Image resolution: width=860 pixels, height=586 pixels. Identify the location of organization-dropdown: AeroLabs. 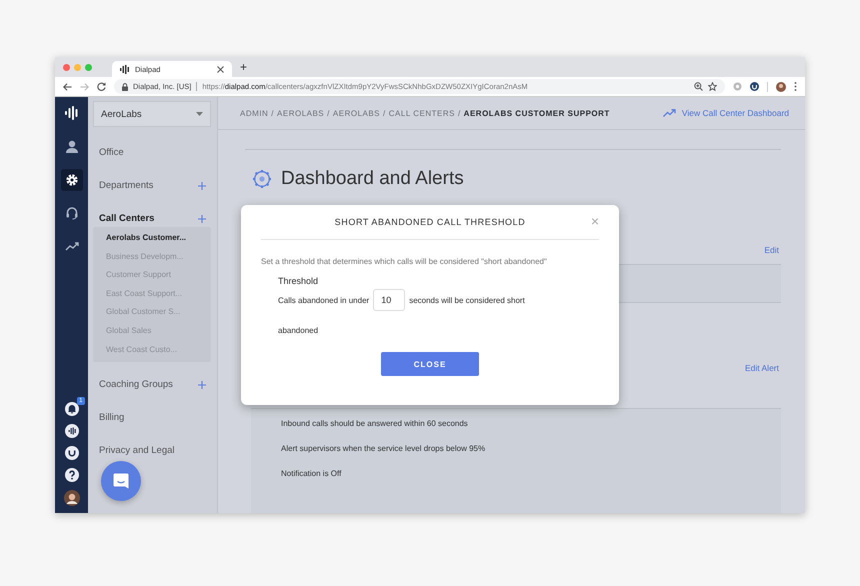
(152, 114).